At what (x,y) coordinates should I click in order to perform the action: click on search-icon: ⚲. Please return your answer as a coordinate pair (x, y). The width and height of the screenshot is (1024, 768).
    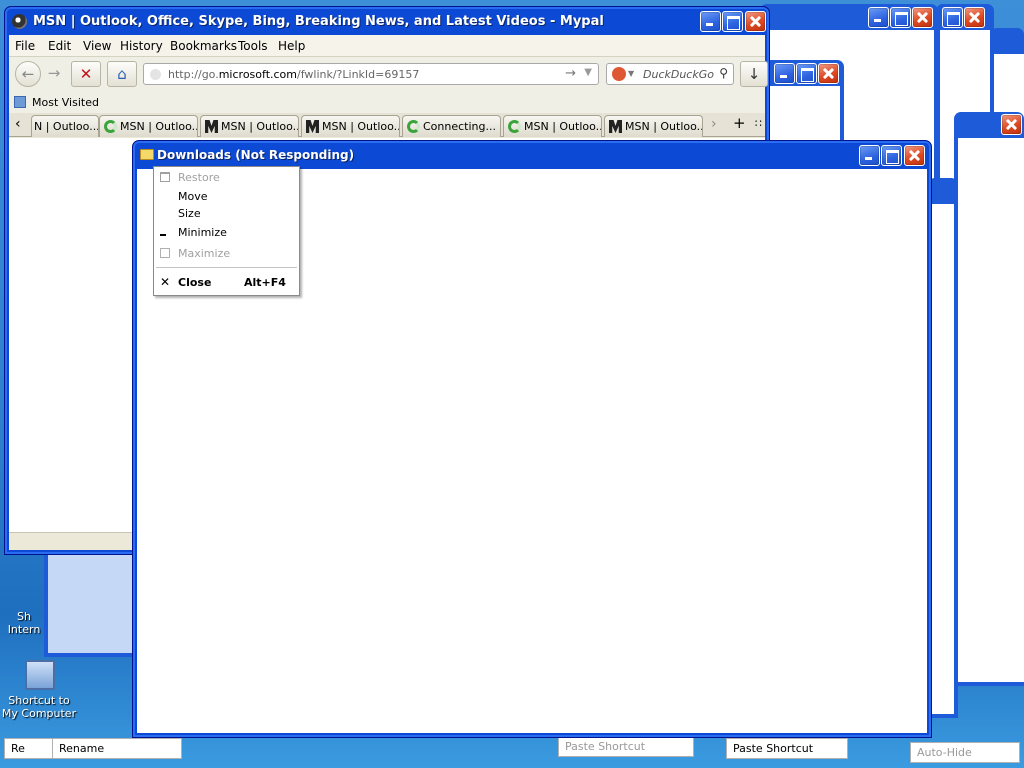
    Looking at the image, I should click on (723, 73).